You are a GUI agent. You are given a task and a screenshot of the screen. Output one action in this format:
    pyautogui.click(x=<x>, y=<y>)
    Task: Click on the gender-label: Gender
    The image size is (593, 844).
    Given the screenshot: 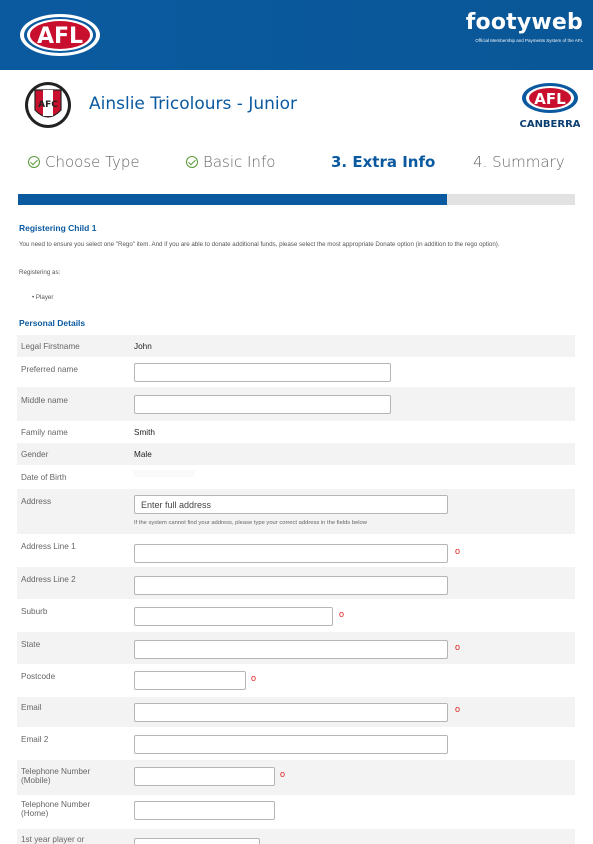 What is the action you would take?
    pyautogui.click(x=35, y=454)
    